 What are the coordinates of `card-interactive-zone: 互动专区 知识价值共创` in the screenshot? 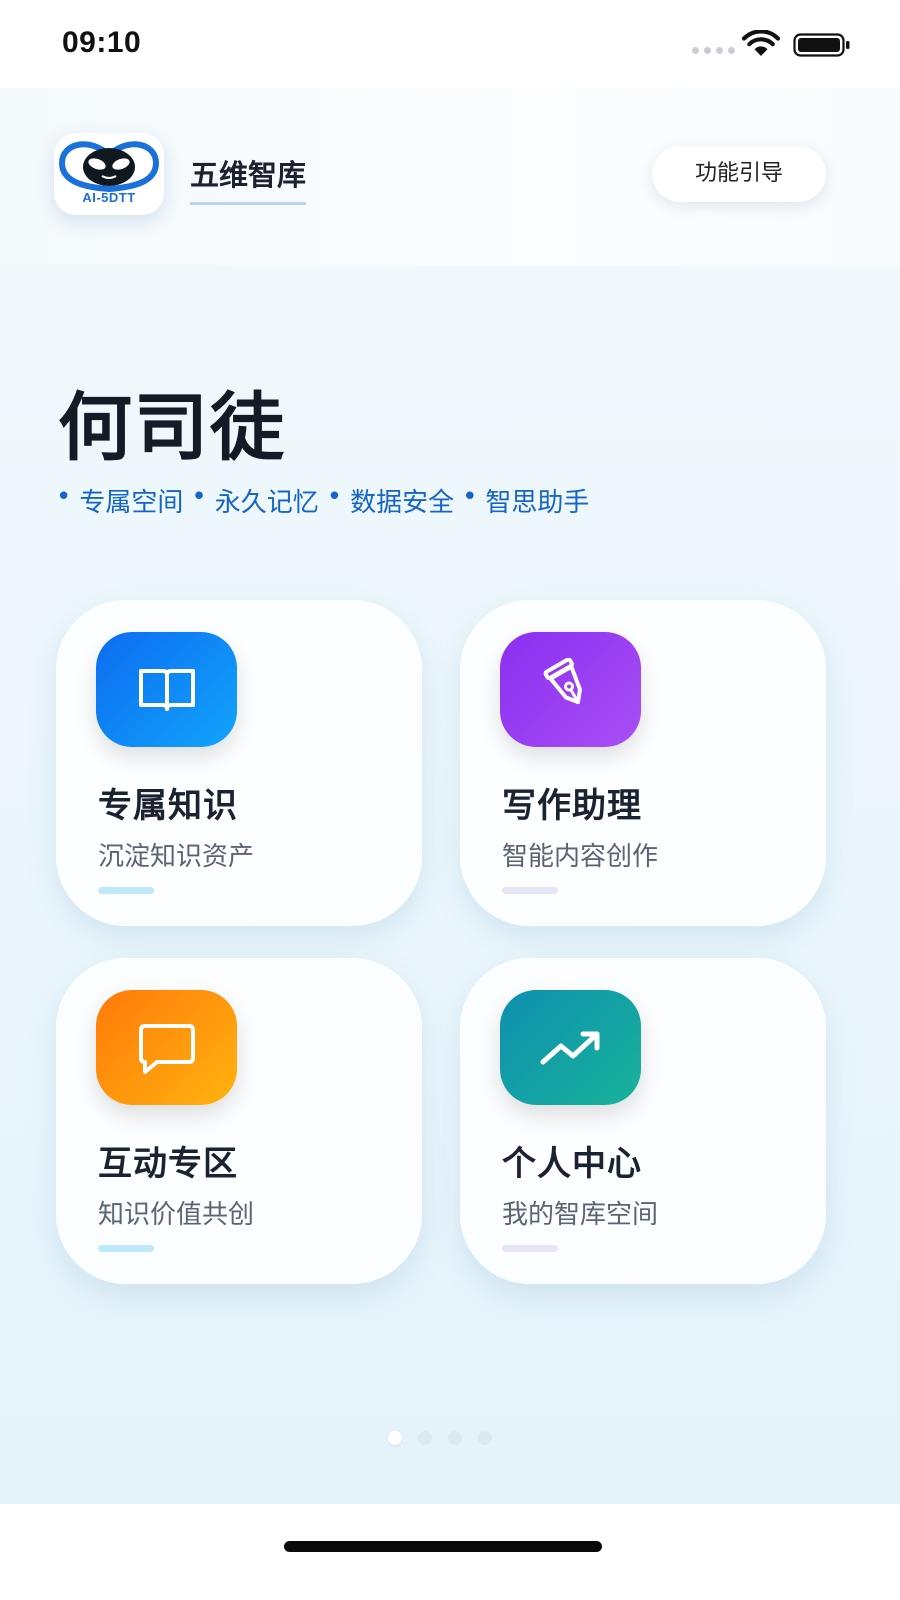 It's located at (239, 1121).